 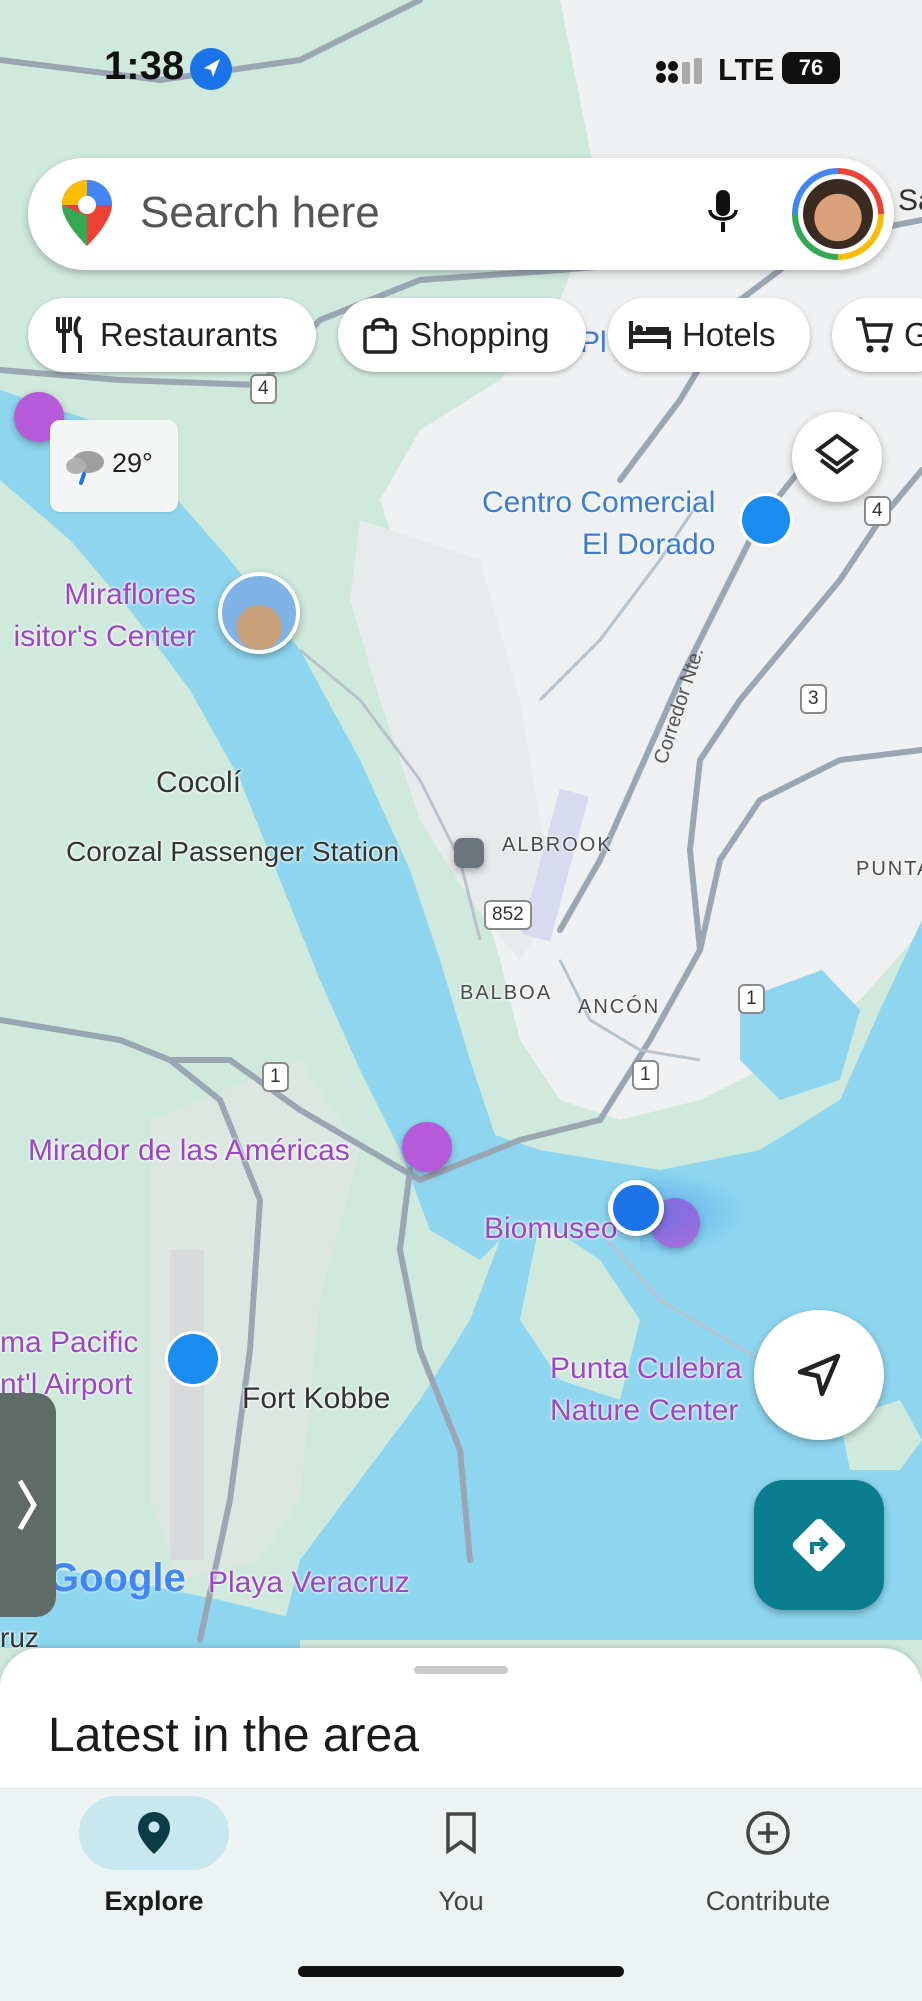 I want to click on poi-line: Nature Center, so click(x=644, y=1410).